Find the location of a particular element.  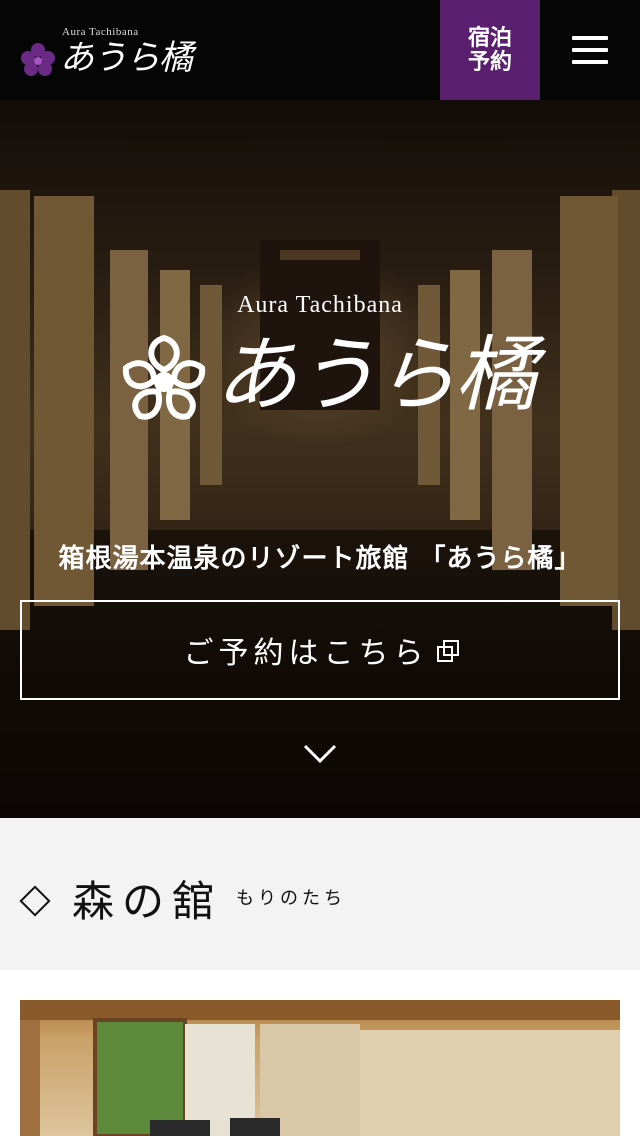

reservation-cta-button: ご予約はこちら is located at coordinates (320, 650).